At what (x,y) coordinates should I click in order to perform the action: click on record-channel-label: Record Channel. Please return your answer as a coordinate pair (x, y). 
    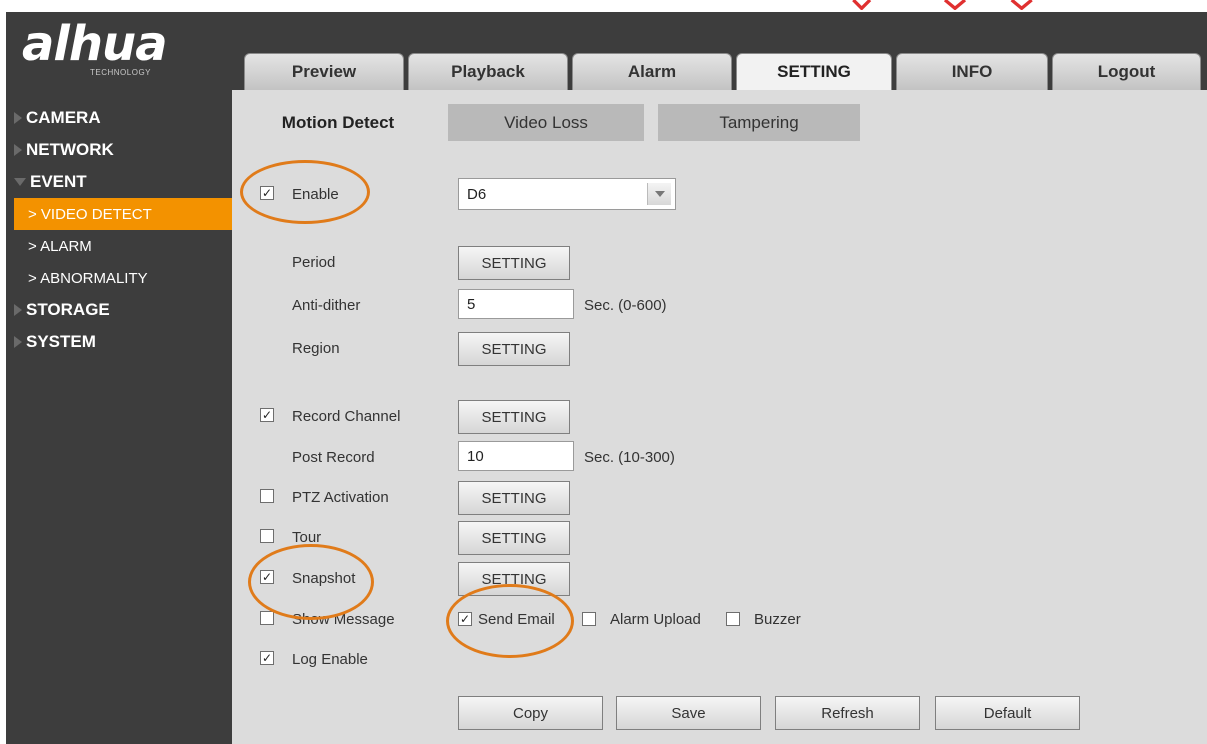
    Looking at the image, I should click on (346, 416).